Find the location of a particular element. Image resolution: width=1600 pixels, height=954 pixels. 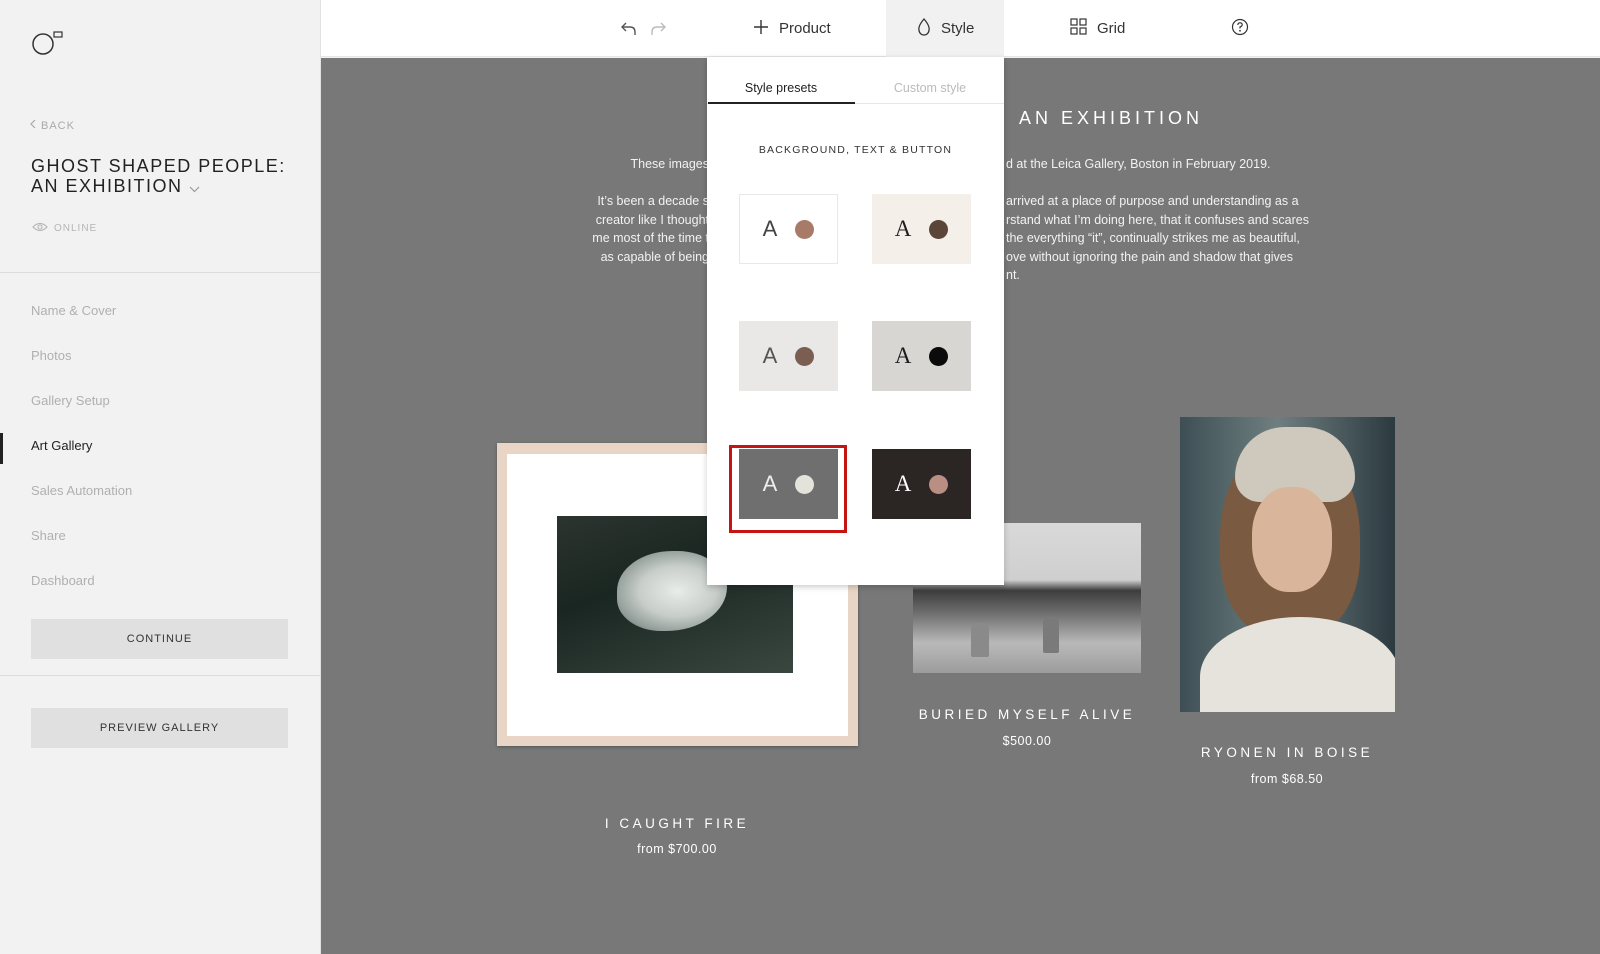

sidebar-item-label: Art Gallery is located at coordinates (62, 445).